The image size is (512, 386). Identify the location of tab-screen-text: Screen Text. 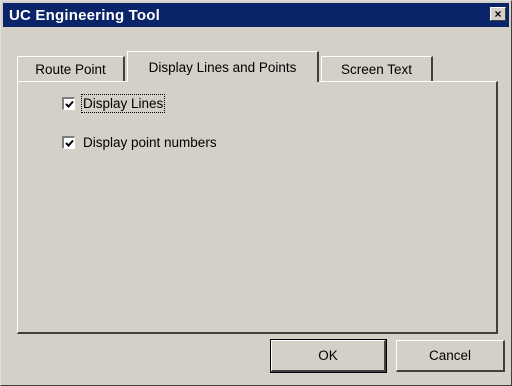
(377, 68).